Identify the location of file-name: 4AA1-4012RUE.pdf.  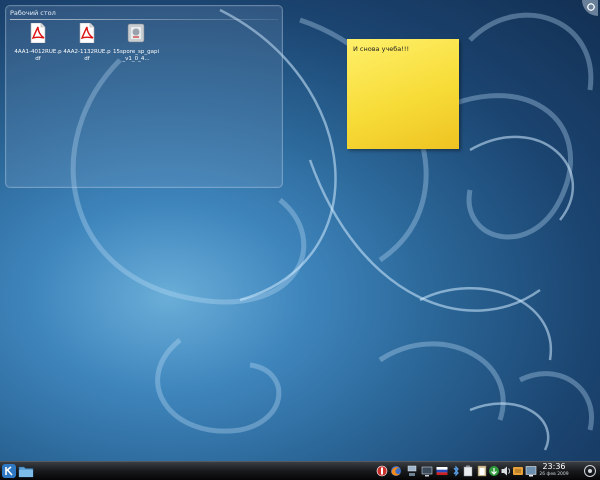
(38, 55).